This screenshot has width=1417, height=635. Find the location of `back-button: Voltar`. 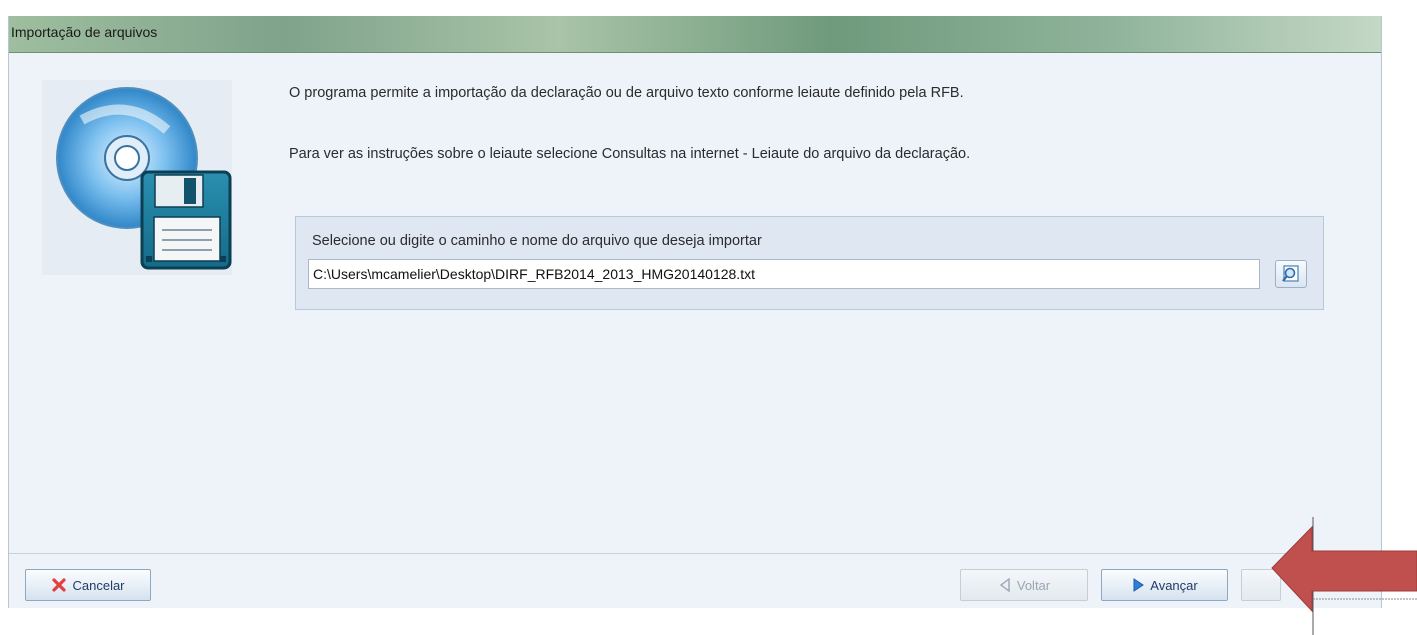

back-button: Voltar is located at coordinates (1024, 585).